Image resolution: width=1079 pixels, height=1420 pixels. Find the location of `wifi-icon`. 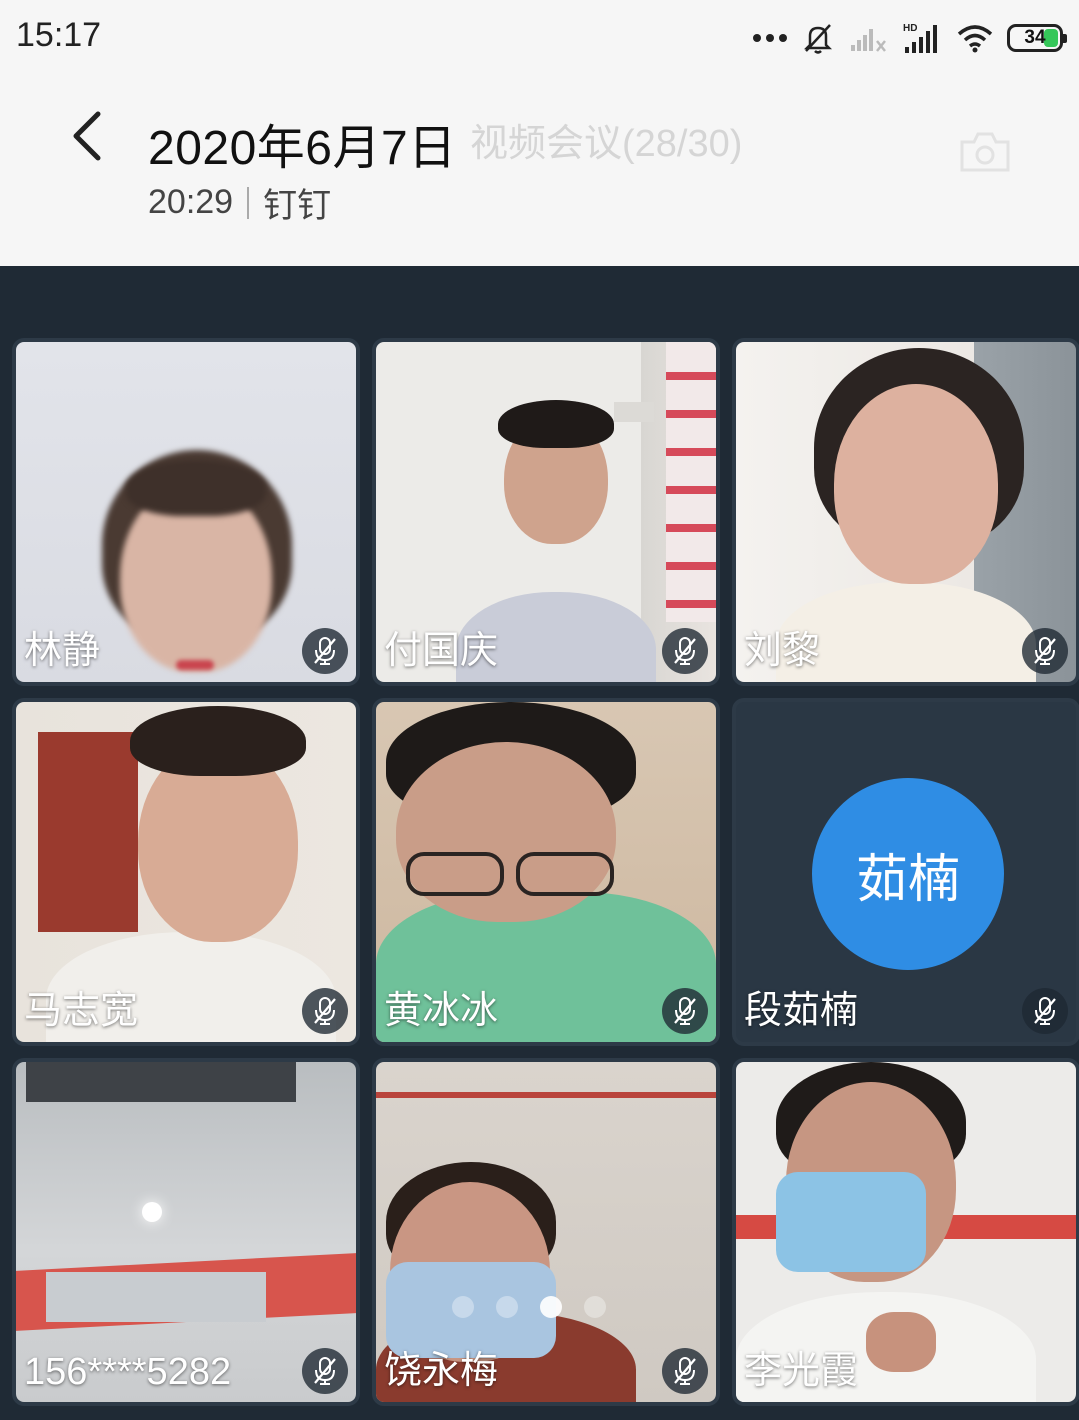

wifi-icon is located at coordinates (975, 39).